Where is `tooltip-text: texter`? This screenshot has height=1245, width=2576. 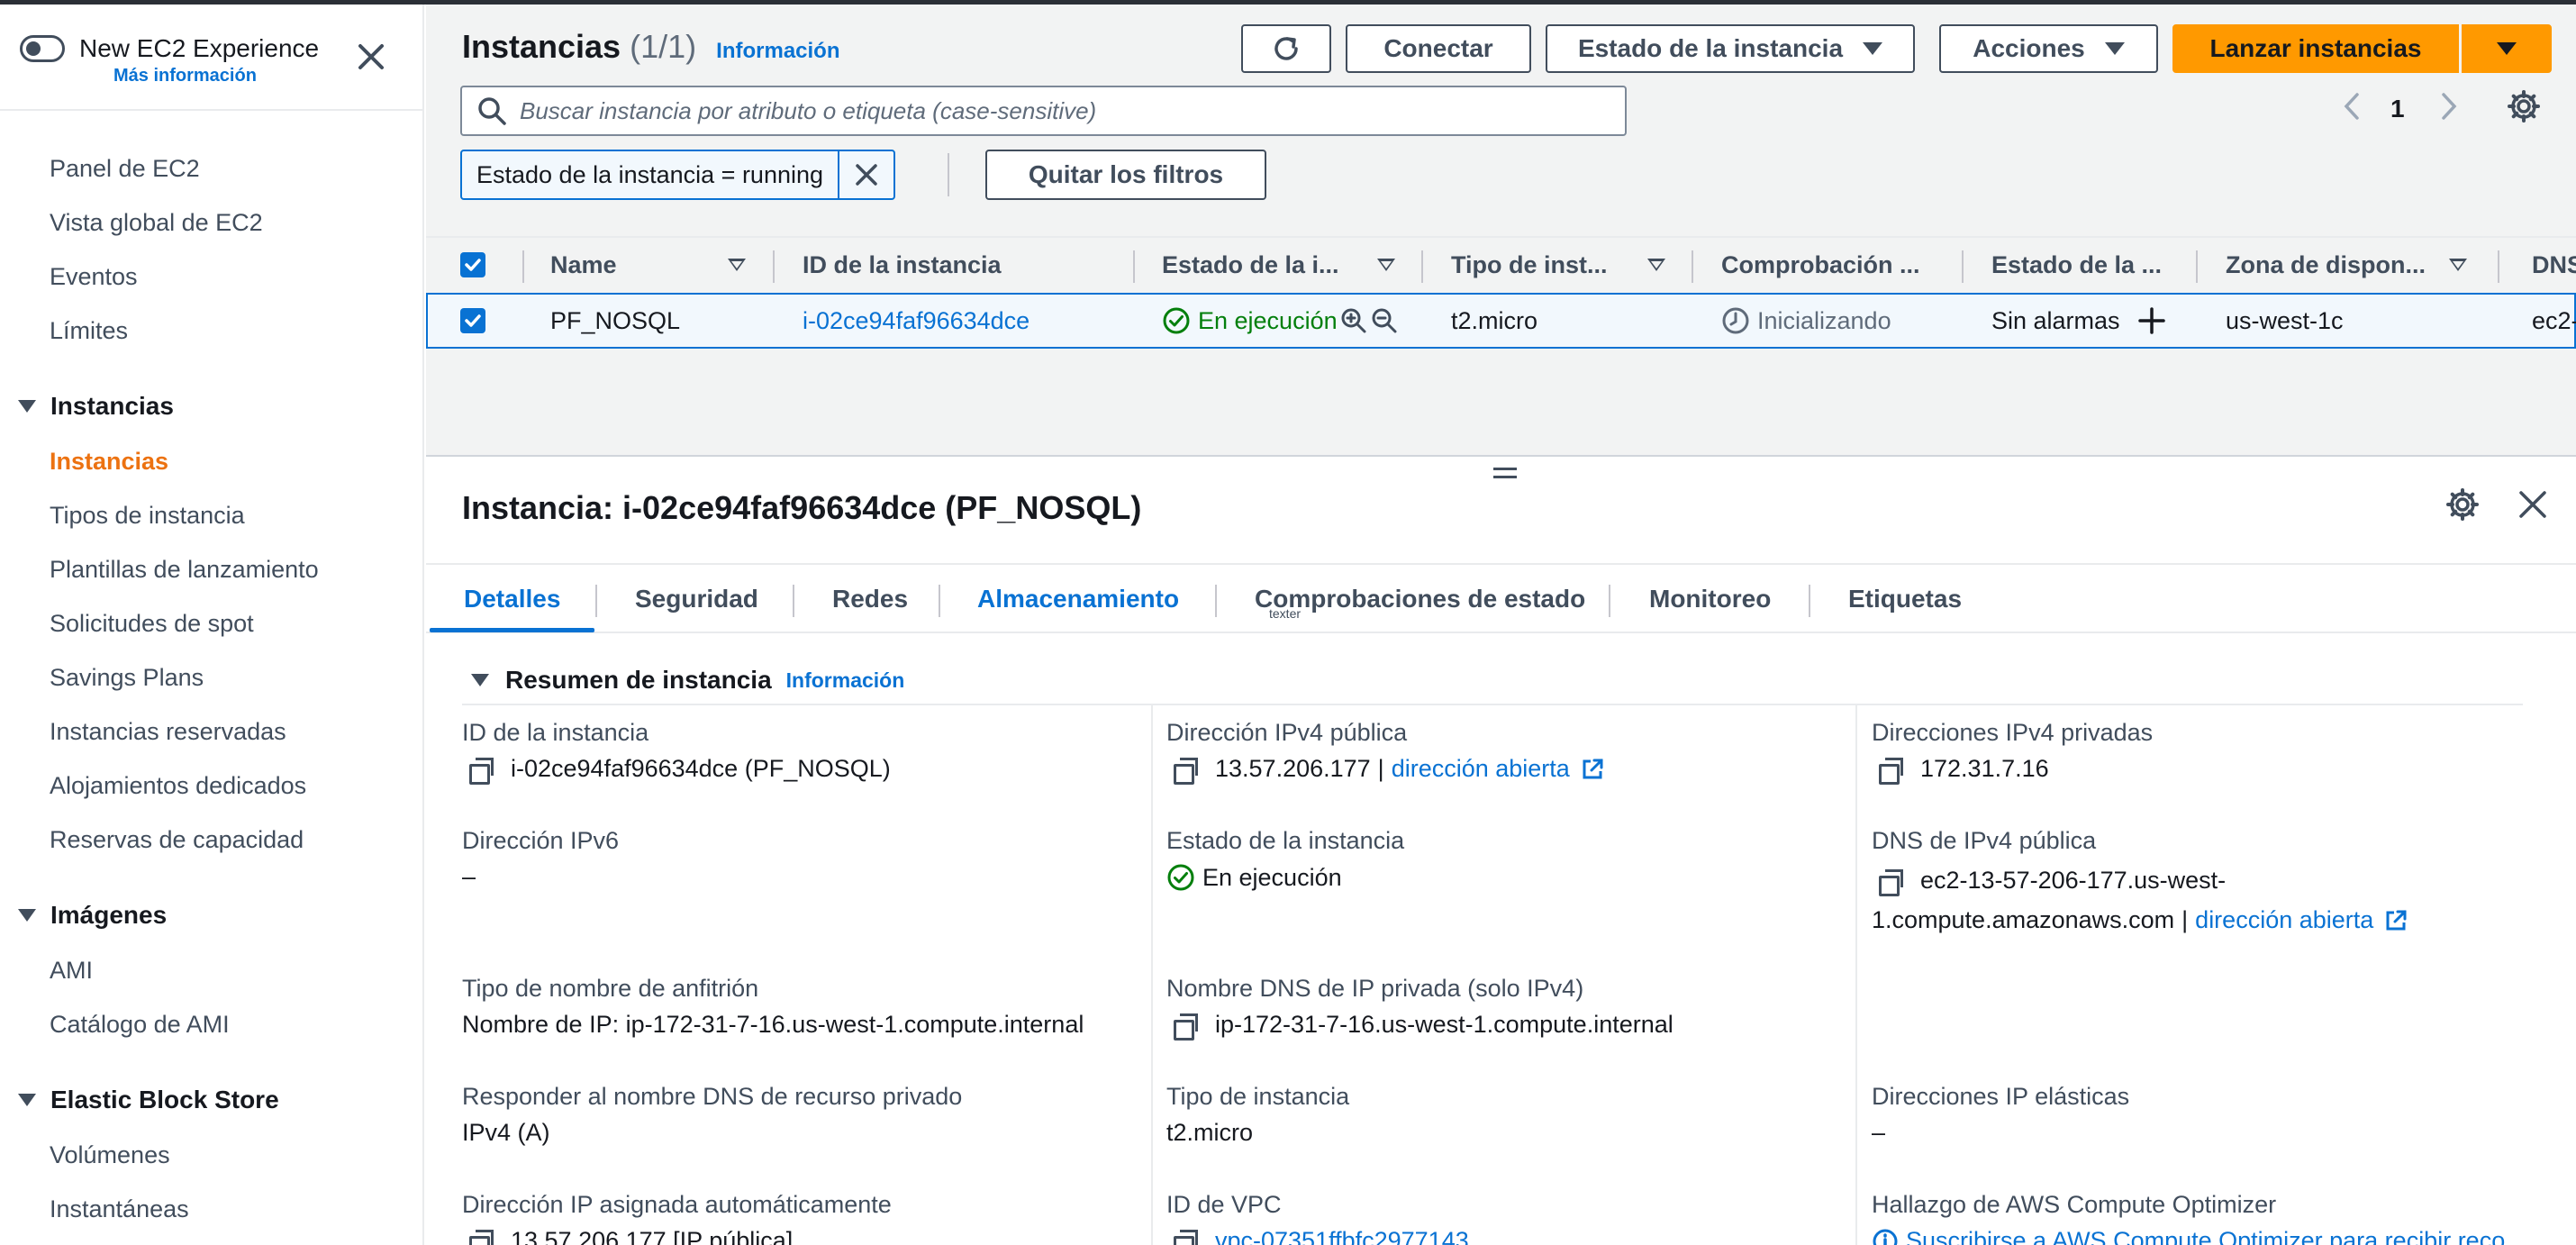
tooltip-text: texter is located at coordinates (1285, 613).